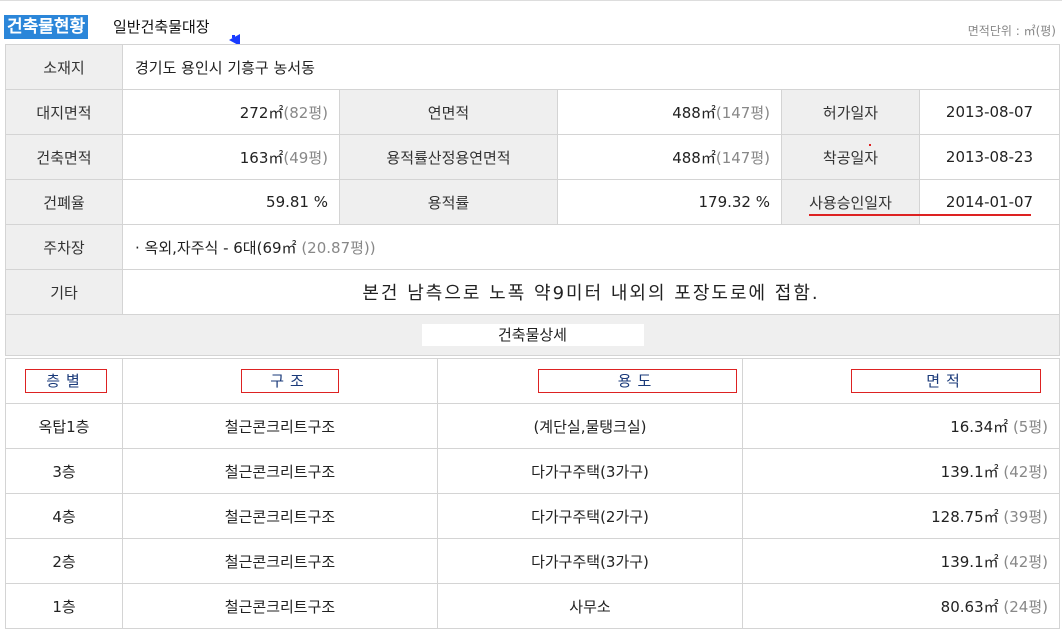 This screenshot has width=1062, height=629. What do you see at coordinates (591, 292) in the screenshot?
I see `other-value: 본건 남측으로 노폭 약9미터 내외의 포장도로에 접함.` at bounding box center [591, 292].